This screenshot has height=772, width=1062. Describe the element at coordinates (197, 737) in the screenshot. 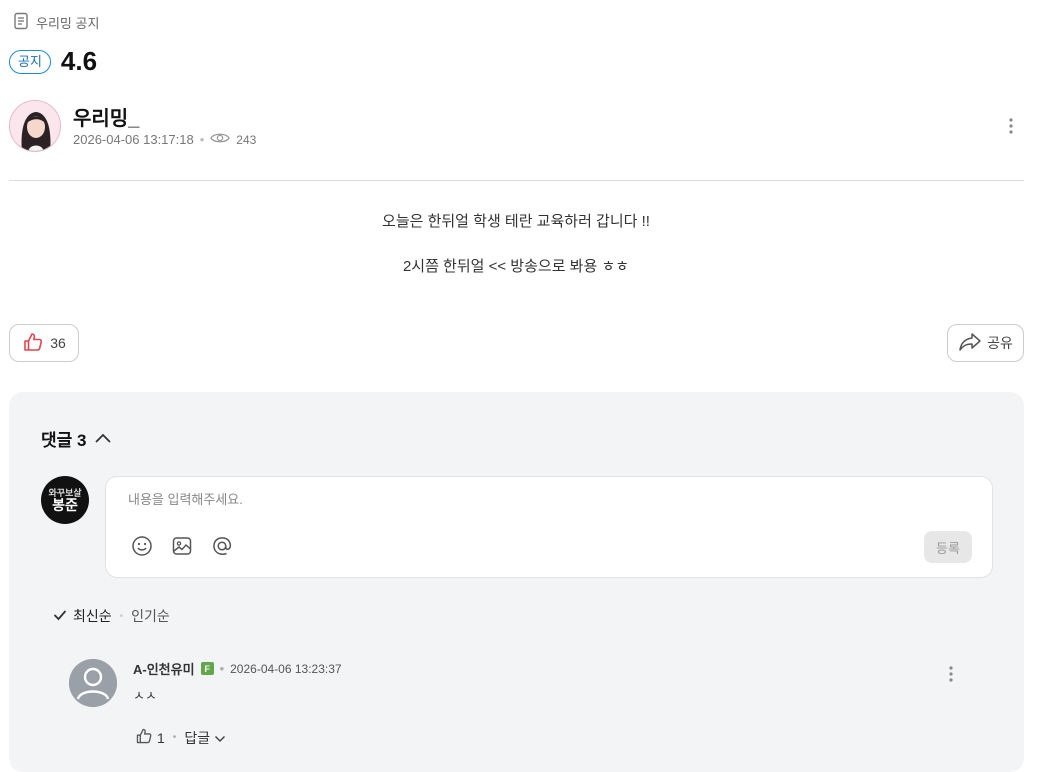

I see `reply-label: 답글` at that location.